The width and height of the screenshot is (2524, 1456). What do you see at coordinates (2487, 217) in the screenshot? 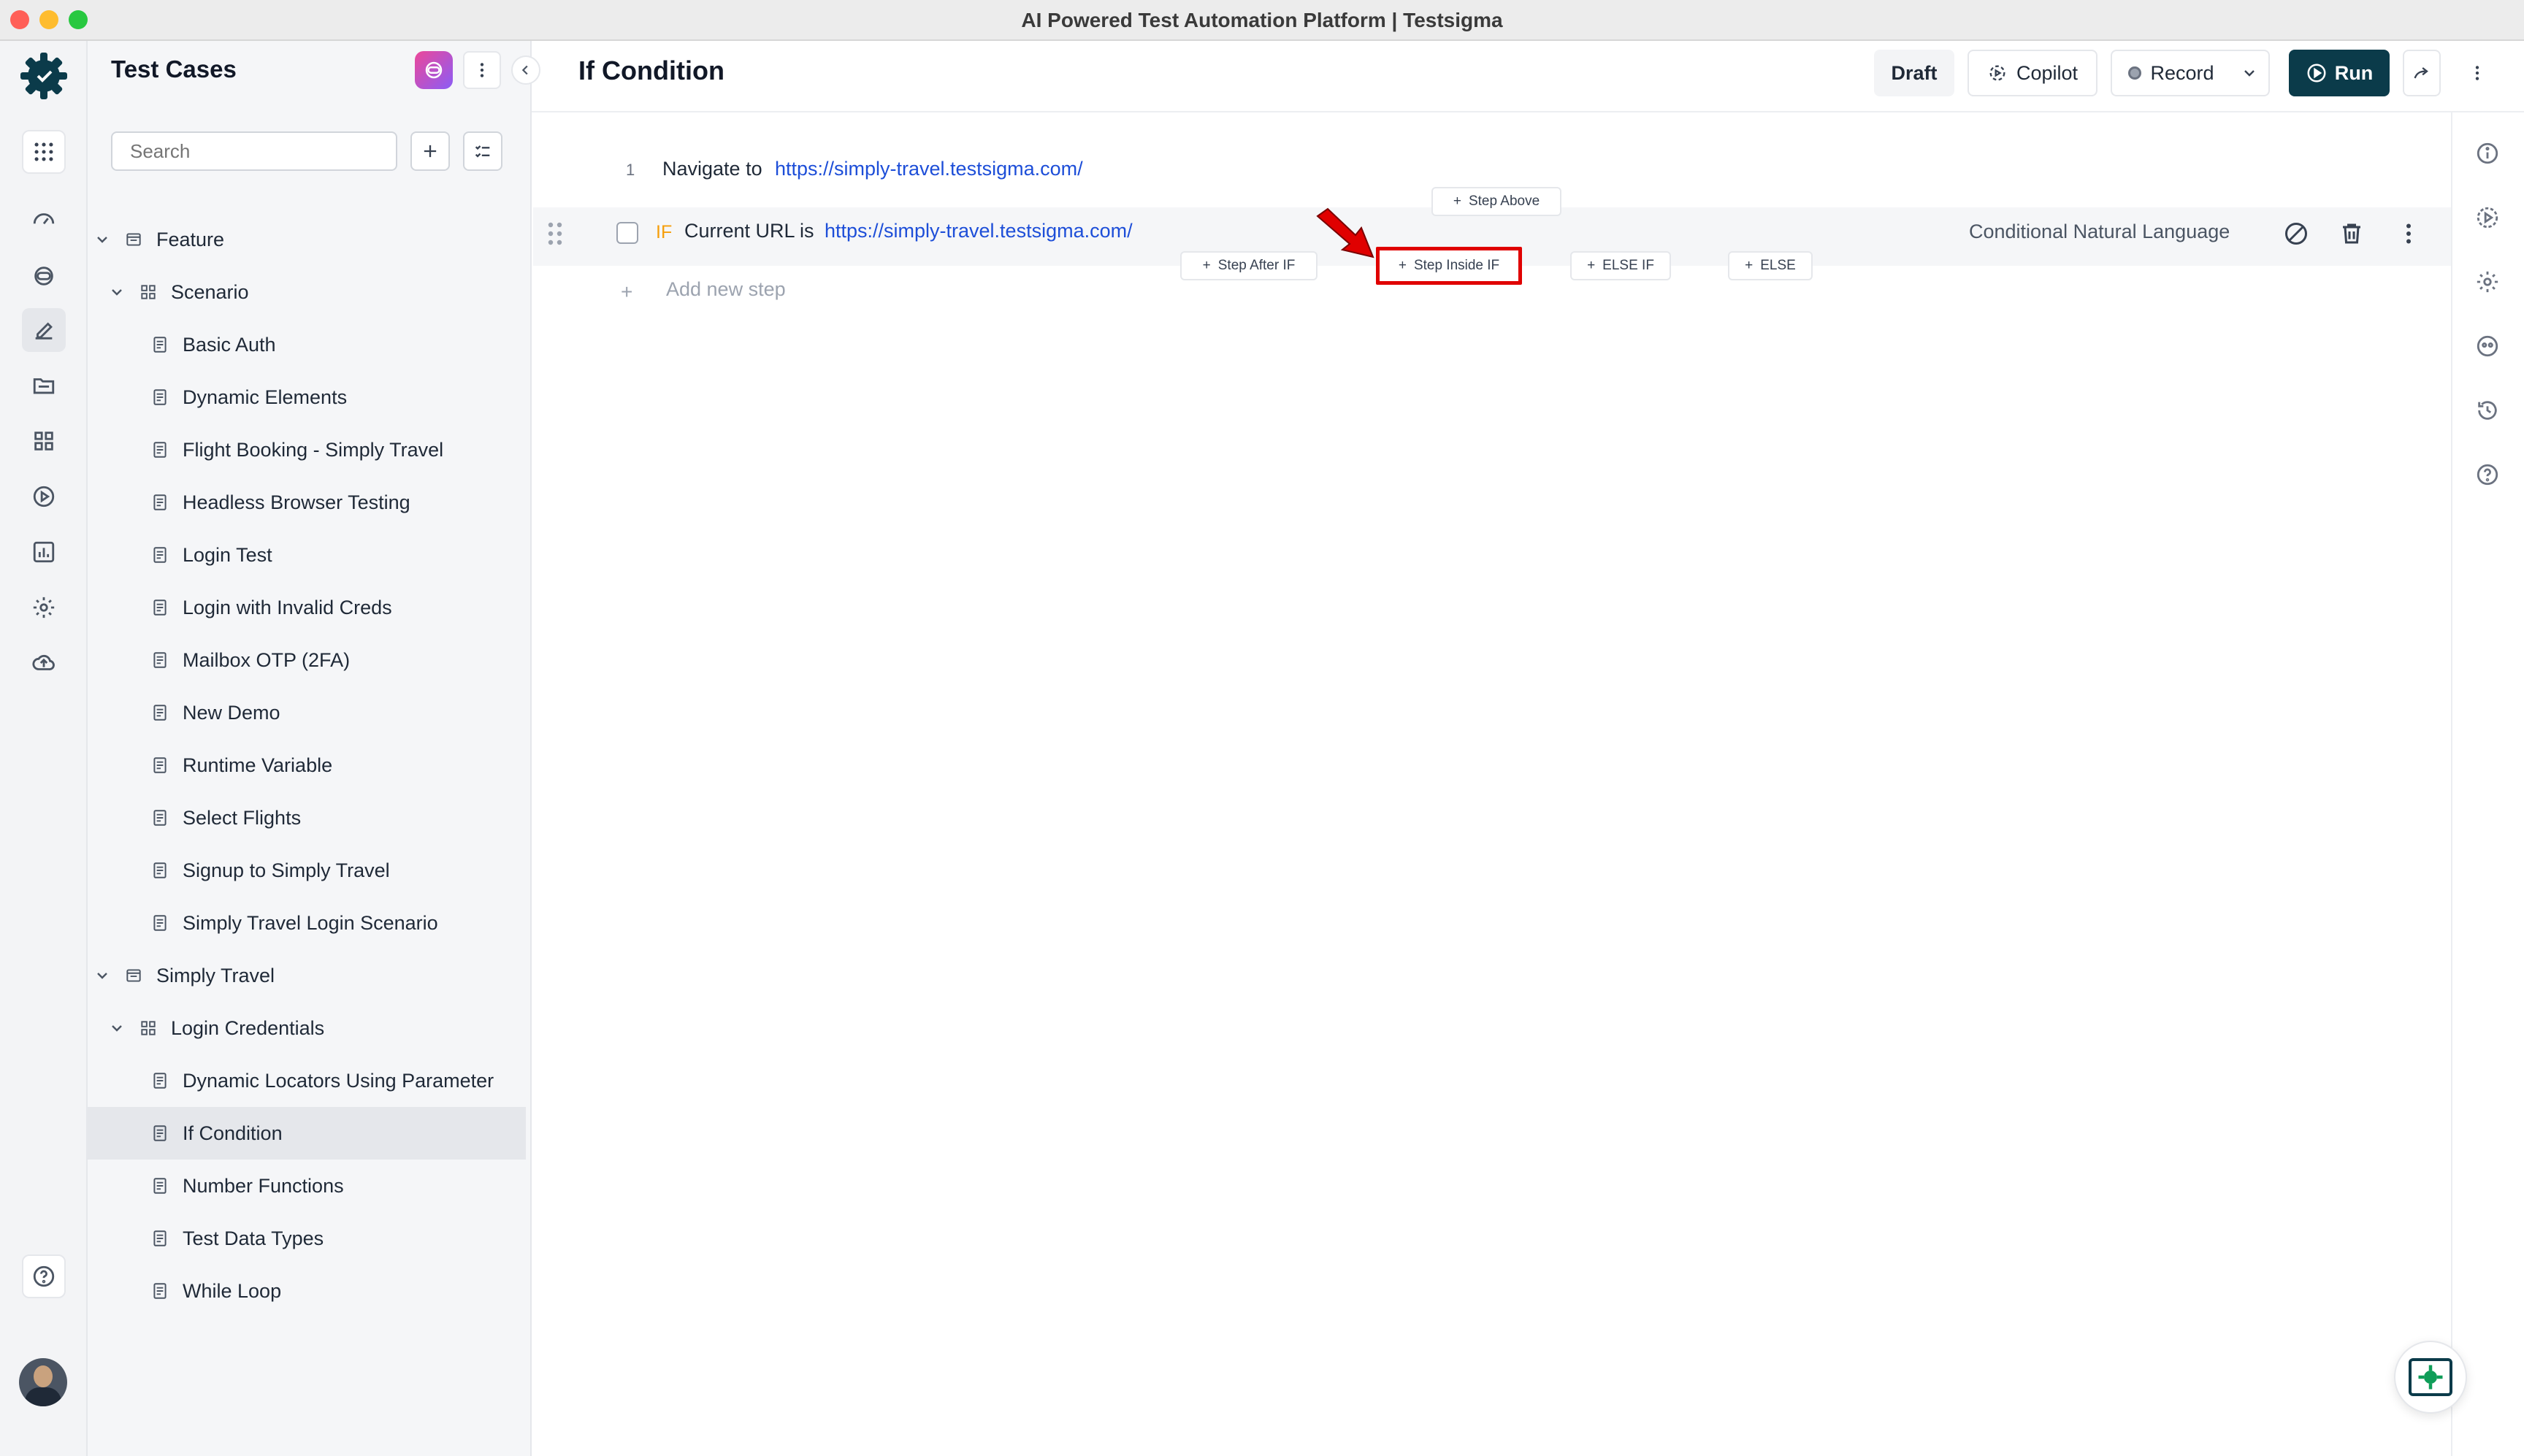
I see `run-history-play-icon` at bounding box center [2487, 217].